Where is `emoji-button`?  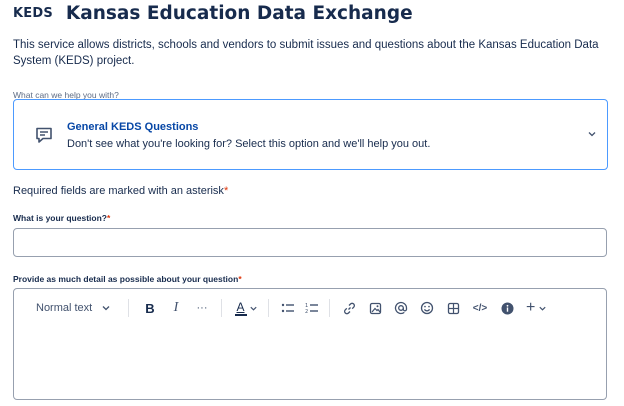 emoji-button is located at coordinates (427, 308).